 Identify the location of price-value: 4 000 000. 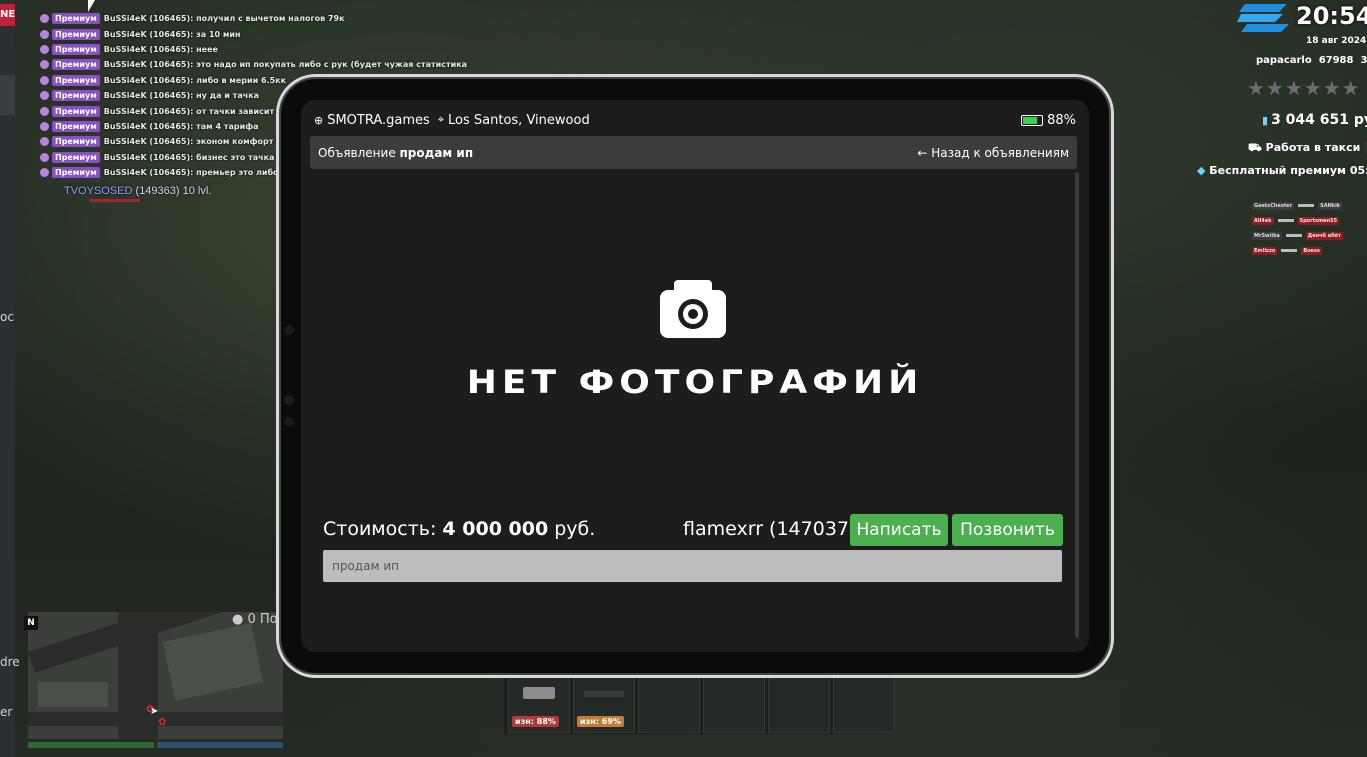
(495, 529).